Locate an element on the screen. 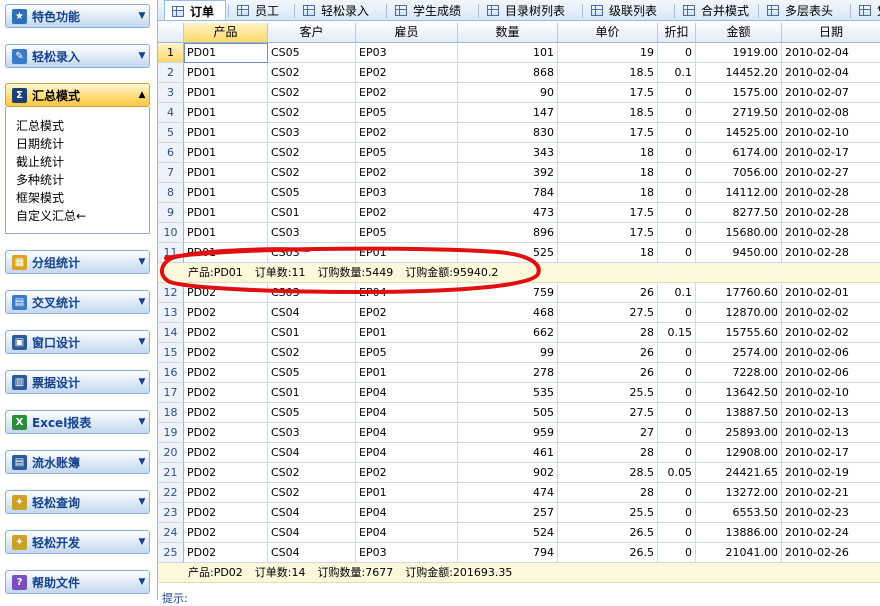 The width and height of the screenshot is (880, 606). table-row: 6 PD01 CS02 EP05 343 18 0 6174.00 2010-02-17 is located at coordinates (519, 153).